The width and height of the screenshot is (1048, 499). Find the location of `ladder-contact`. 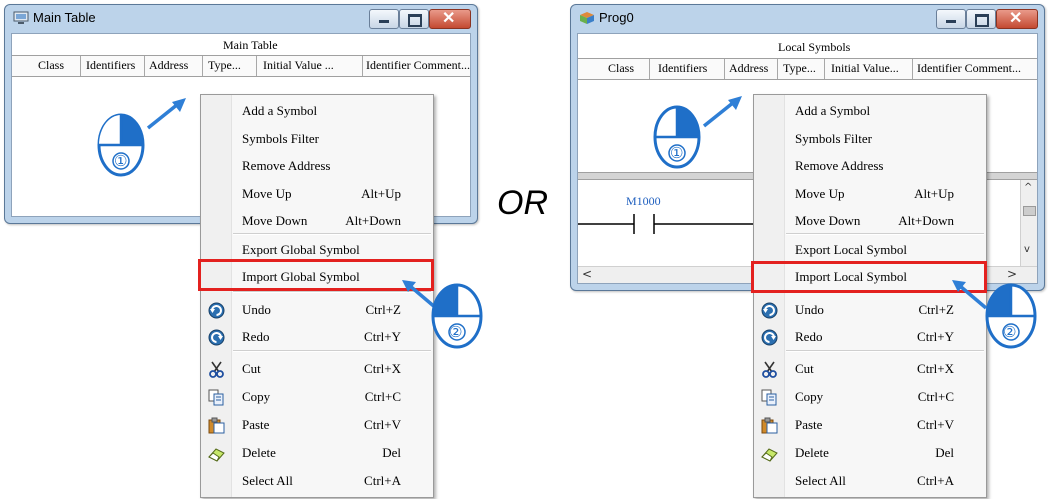

ladder-contact is located at coordinates (673, 224).